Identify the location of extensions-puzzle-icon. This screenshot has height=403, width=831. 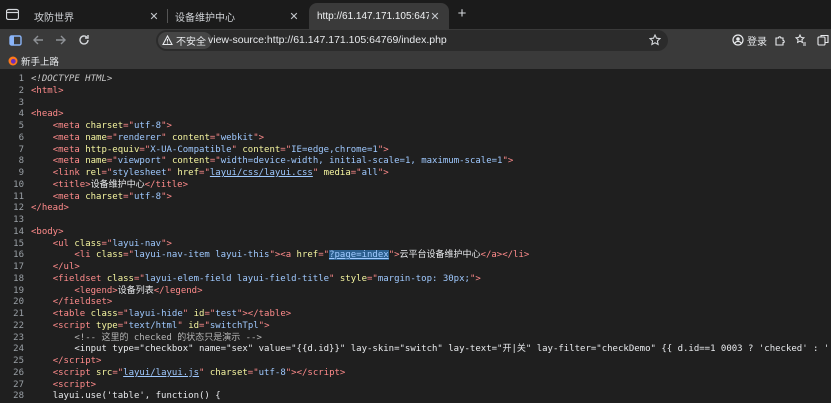
(780, 40).